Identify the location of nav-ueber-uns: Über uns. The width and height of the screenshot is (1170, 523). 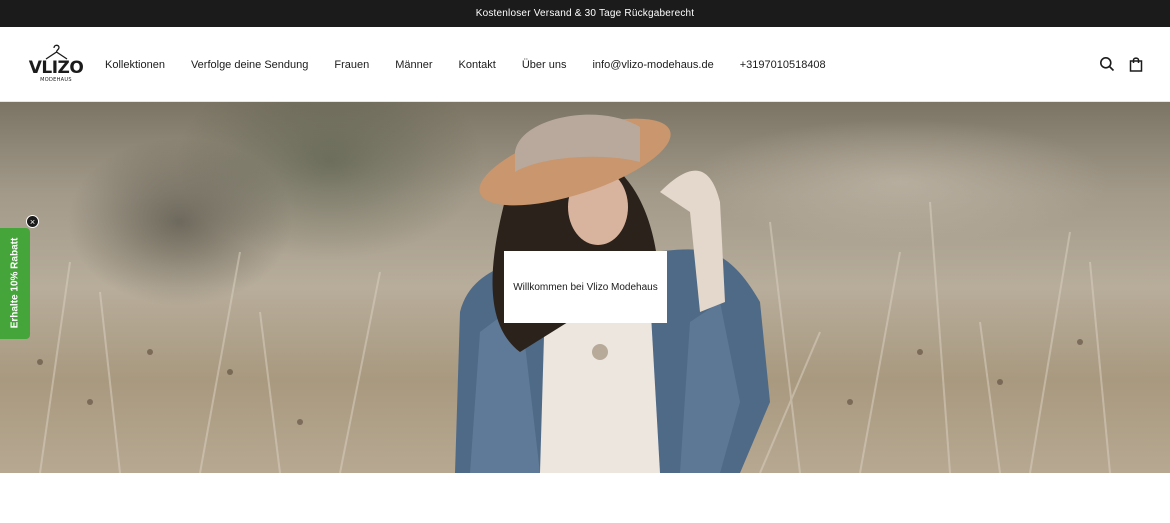
(544, 65).